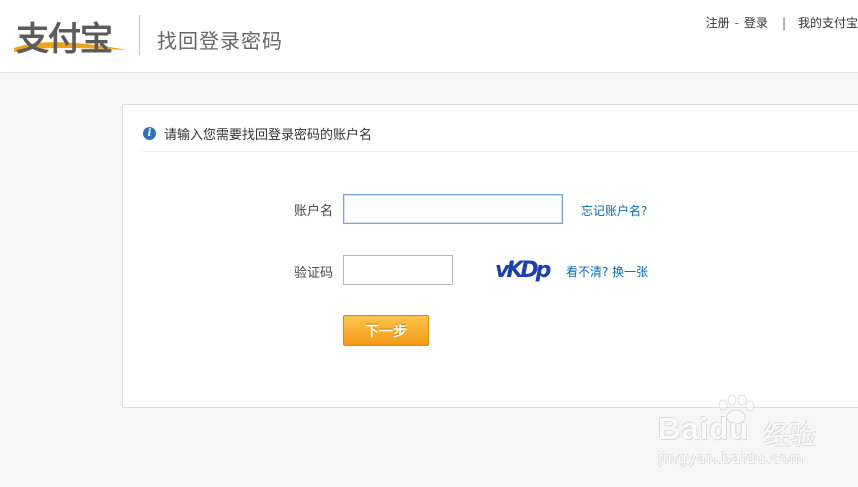  What do you see at coordinates (790, 436) in the screenshot?
I see `watermark-jingyan: 经验` at bounding box center [790, 436].